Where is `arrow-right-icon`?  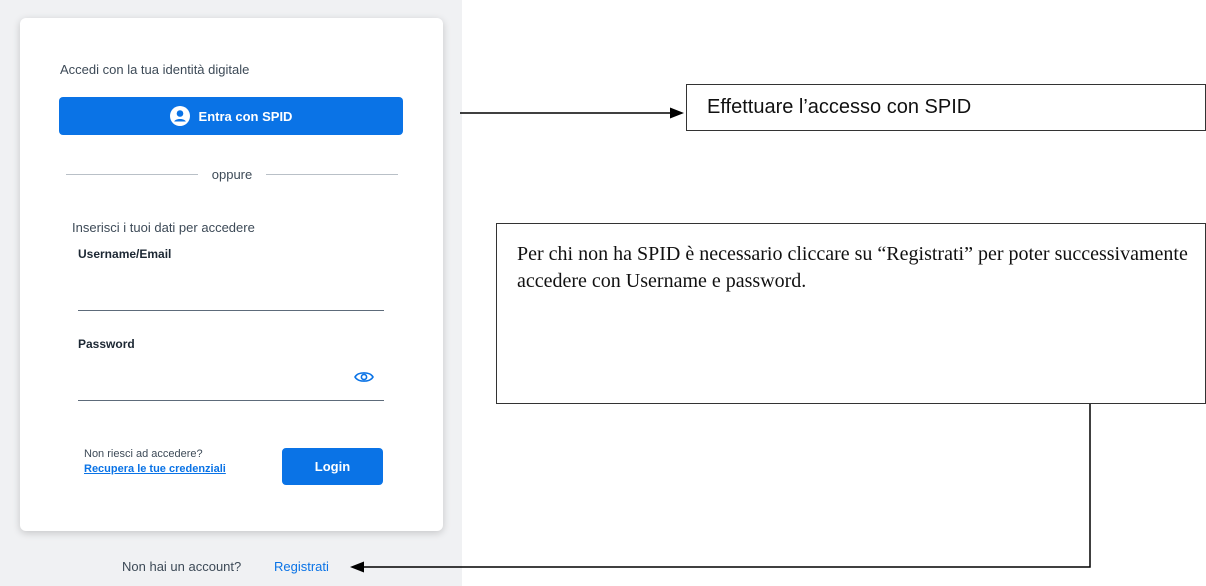
arrow-right-icon is located at coordinates (572, 113).